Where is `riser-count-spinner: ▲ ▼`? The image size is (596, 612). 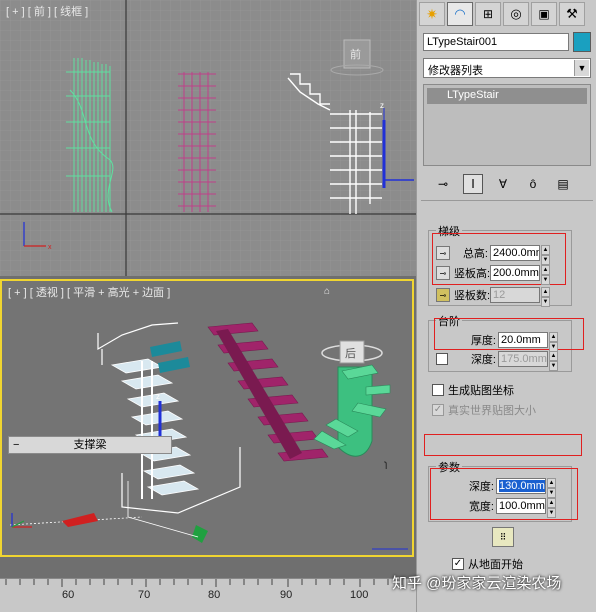
riser-count-spinner: ▲ ▼ is located at coordinates (545, 297).